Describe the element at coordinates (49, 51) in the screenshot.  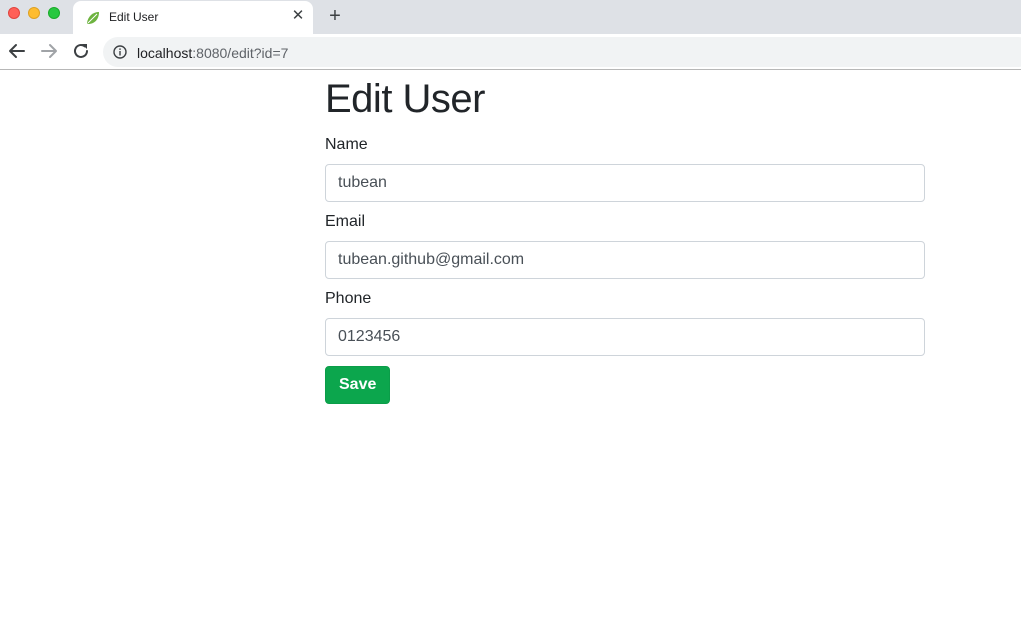
I see `forward-arrow-icon` at that location.